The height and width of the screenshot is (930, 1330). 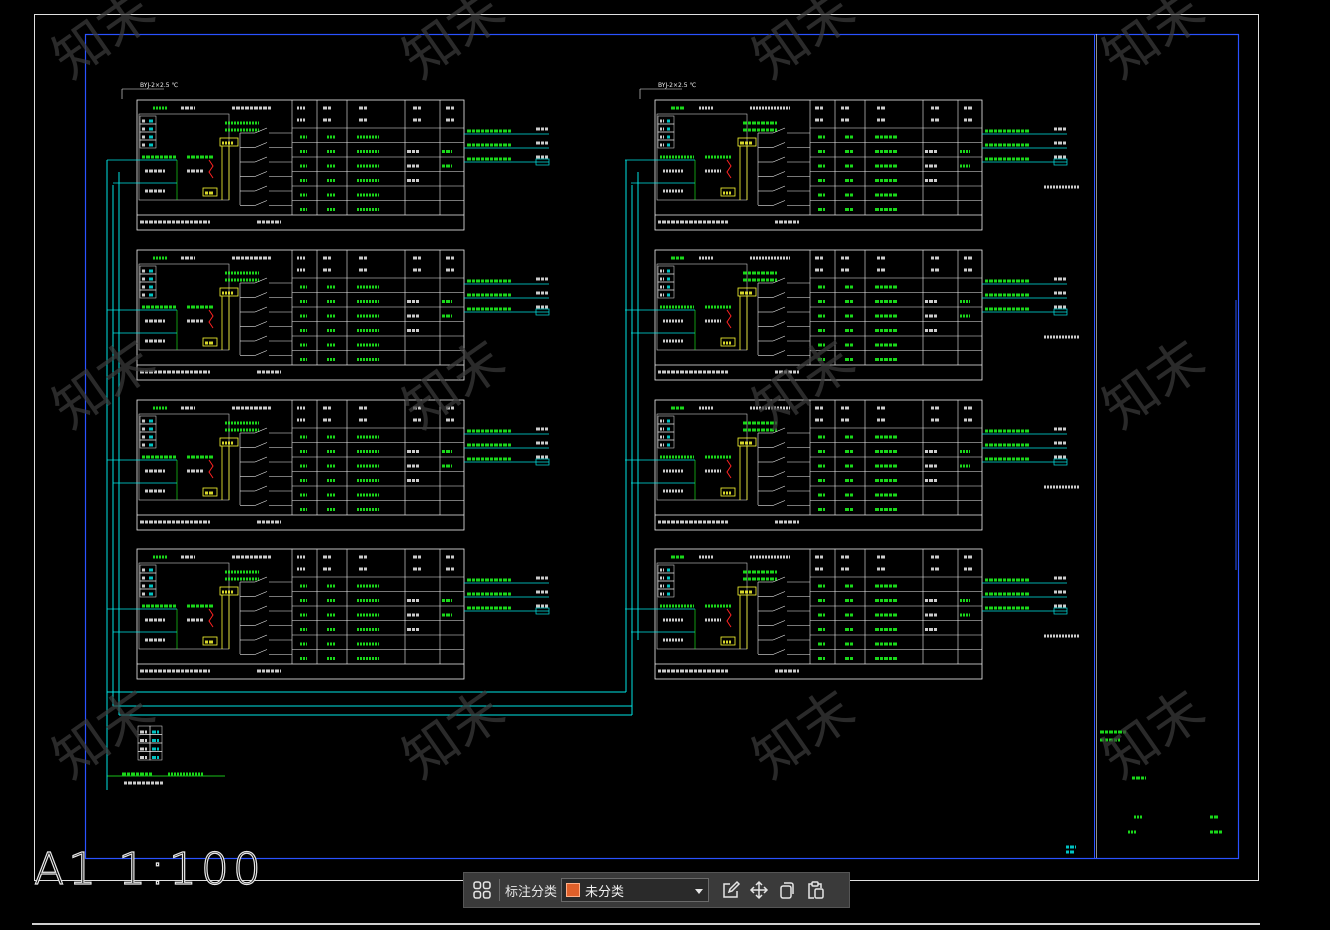 I want to click on scale-label: A1 1:100, so click(x=149, y=869).